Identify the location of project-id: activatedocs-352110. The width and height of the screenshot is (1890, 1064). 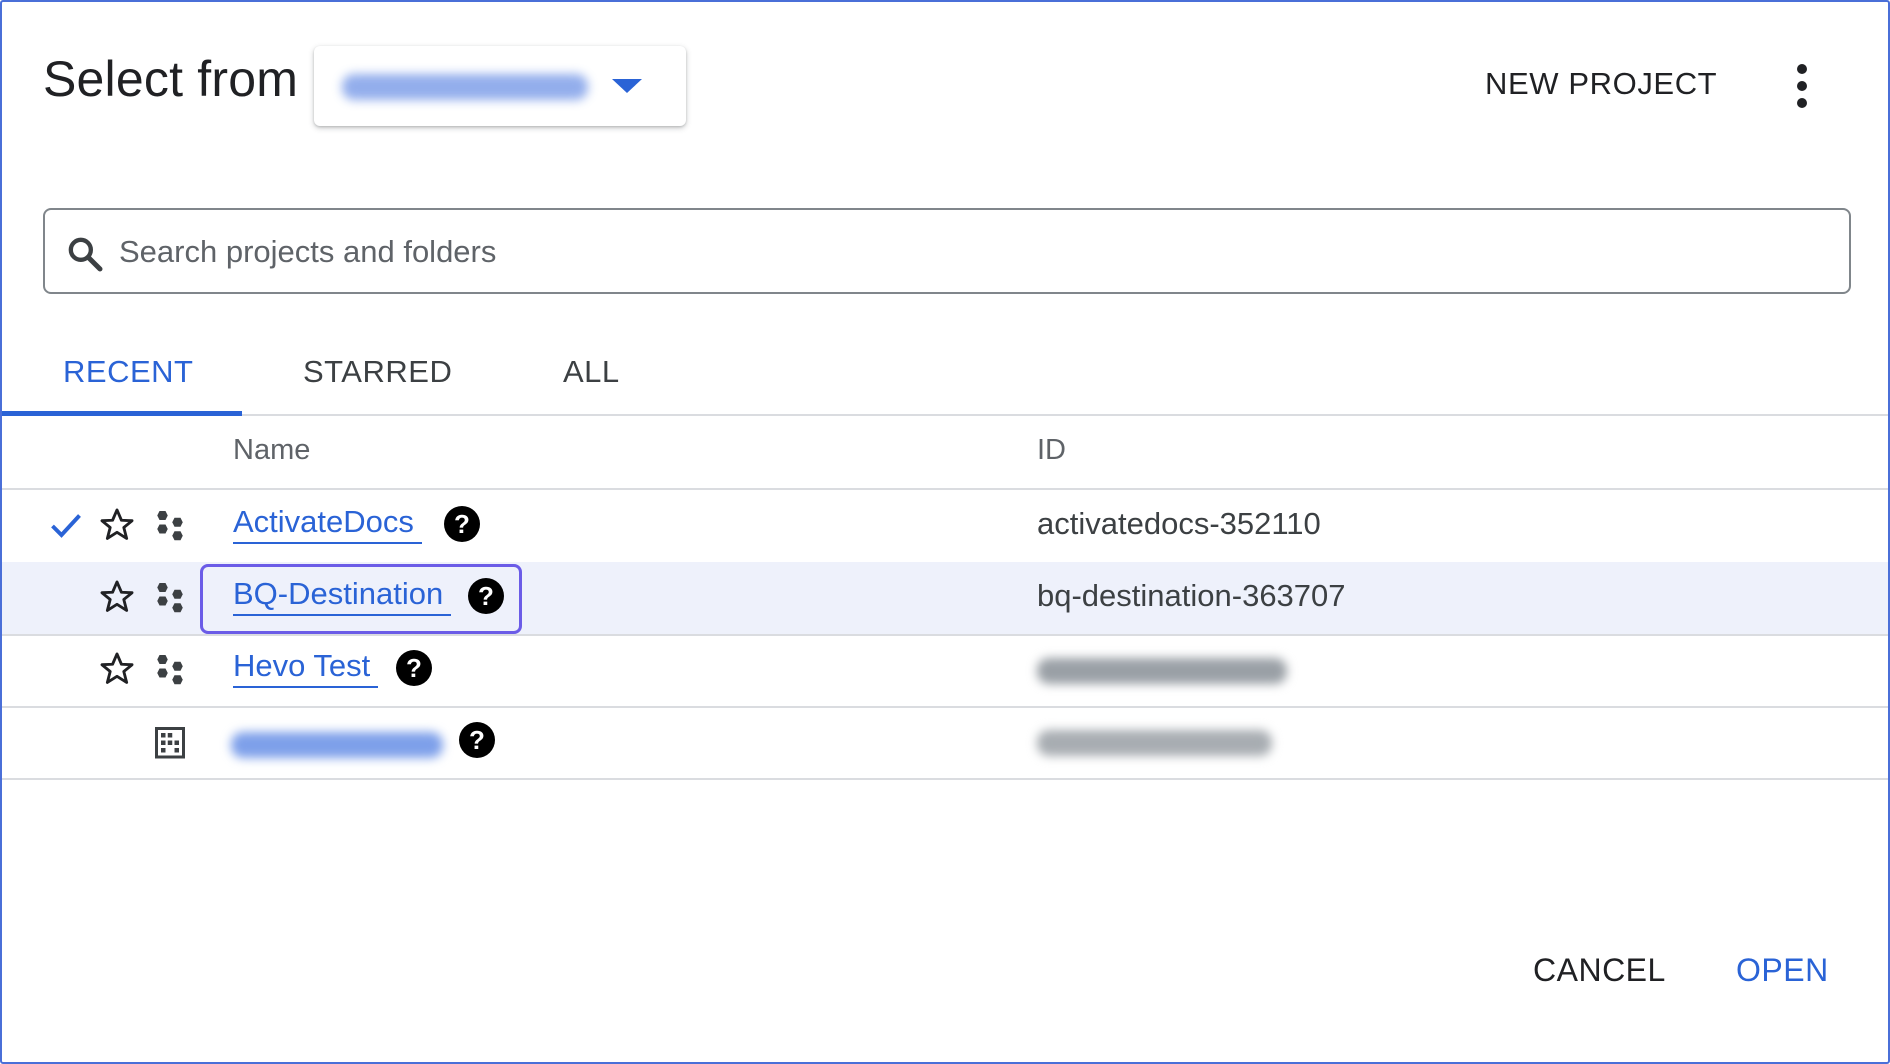
(1179, 523).